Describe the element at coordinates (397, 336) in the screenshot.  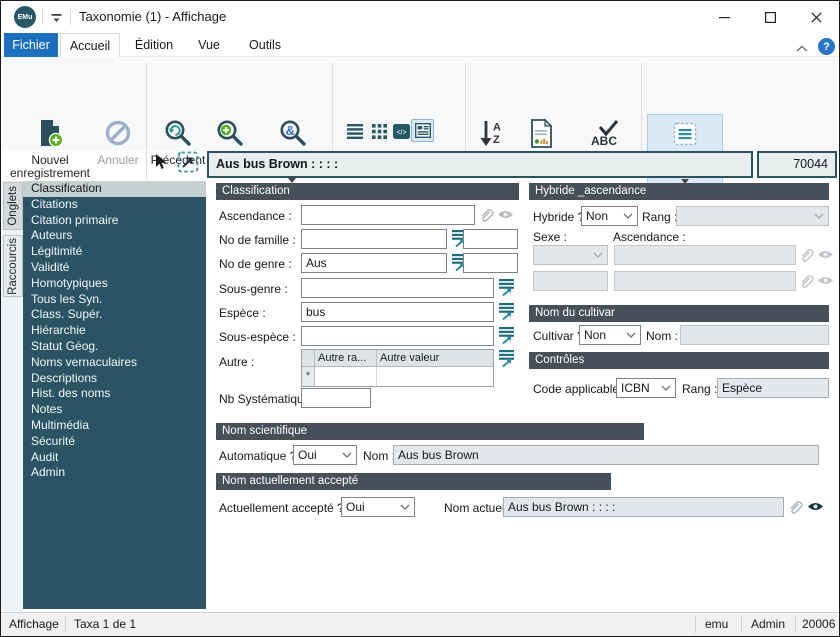
I see `sous-espece-input` at that location.